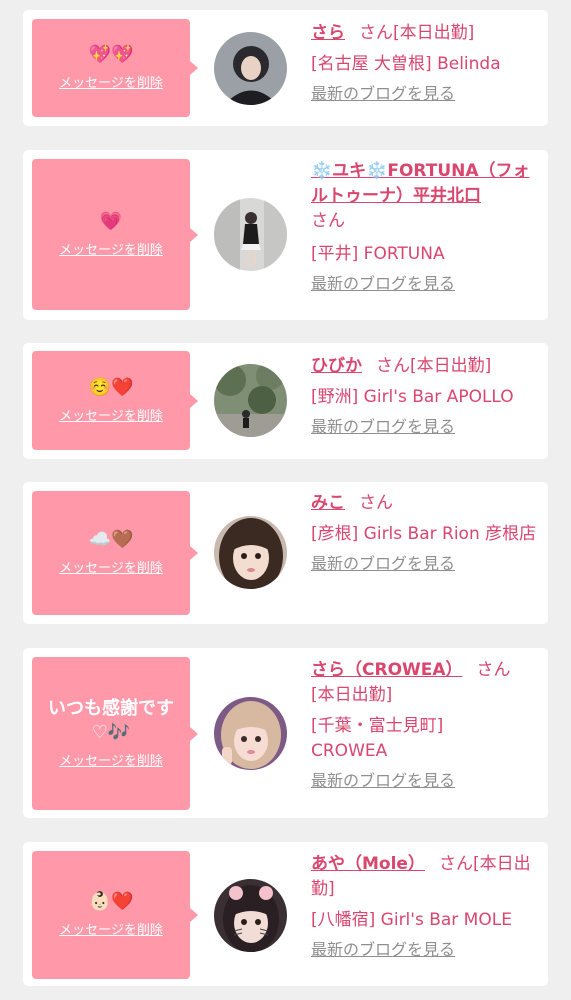 The image size is (571, 1000). I want to click on message-bubble: いつも感謝です♡🎶 メッセージを削除, so click(115, 733).